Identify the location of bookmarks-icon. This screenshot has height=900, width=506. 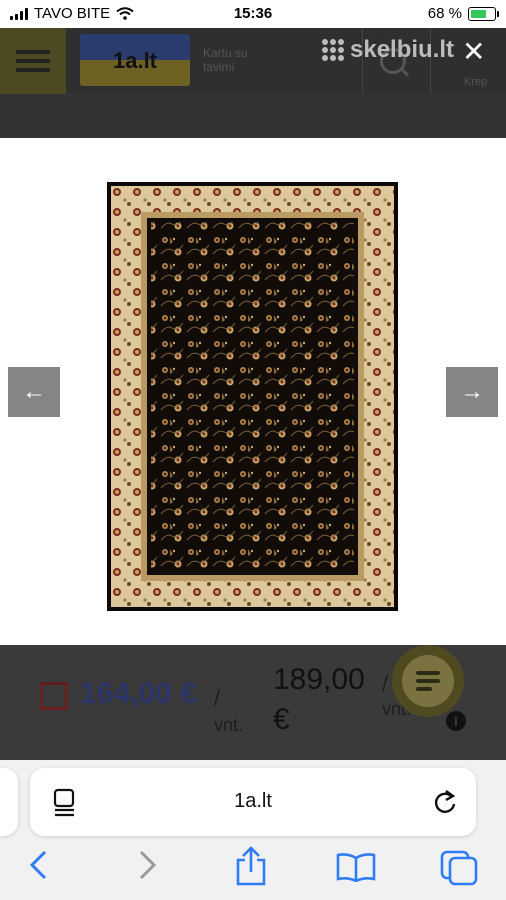
(356, 867).